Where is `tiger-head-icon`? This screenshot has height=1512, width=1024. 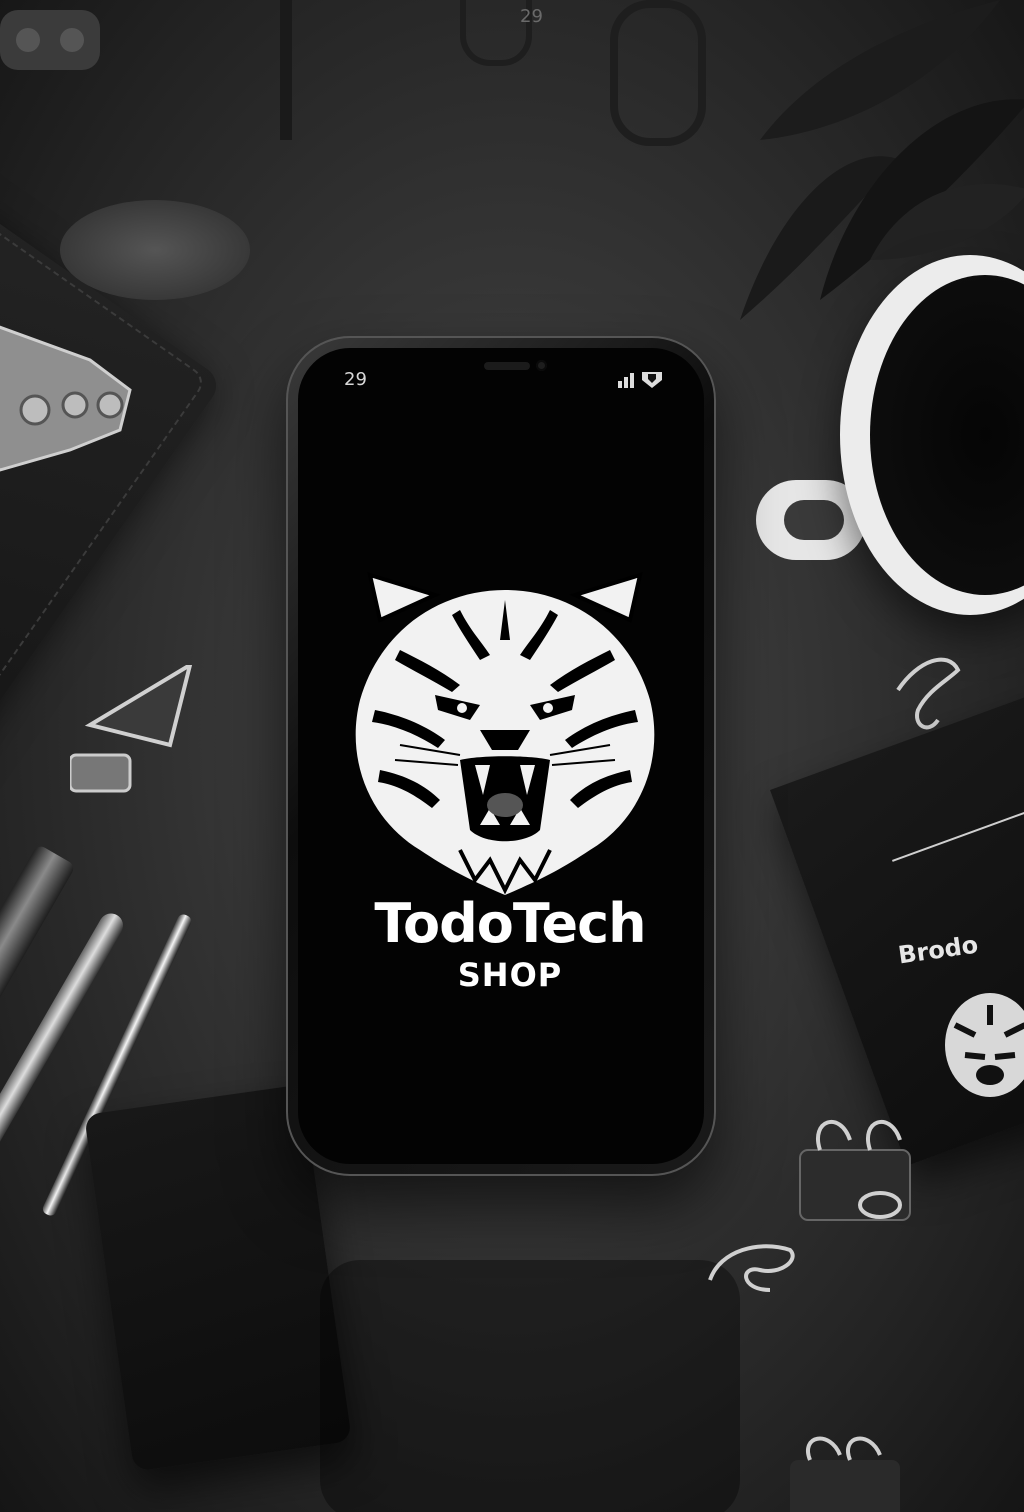
tiger-head-icon is located at coordinates (505, 733).